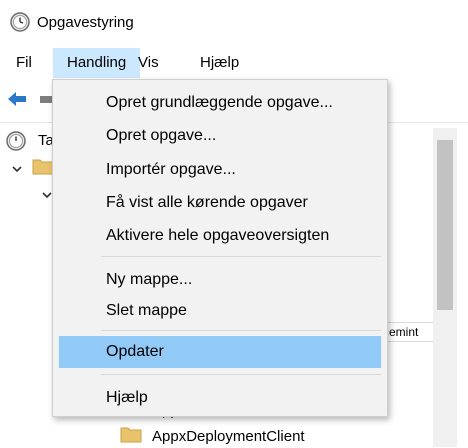 This screenshot has height=448, width=468. Describe the element at coordinates (220, 236) in the screenshot. I see `menu-item-enable-task-history: Aktivere hele opgaveoversigten` at that location.